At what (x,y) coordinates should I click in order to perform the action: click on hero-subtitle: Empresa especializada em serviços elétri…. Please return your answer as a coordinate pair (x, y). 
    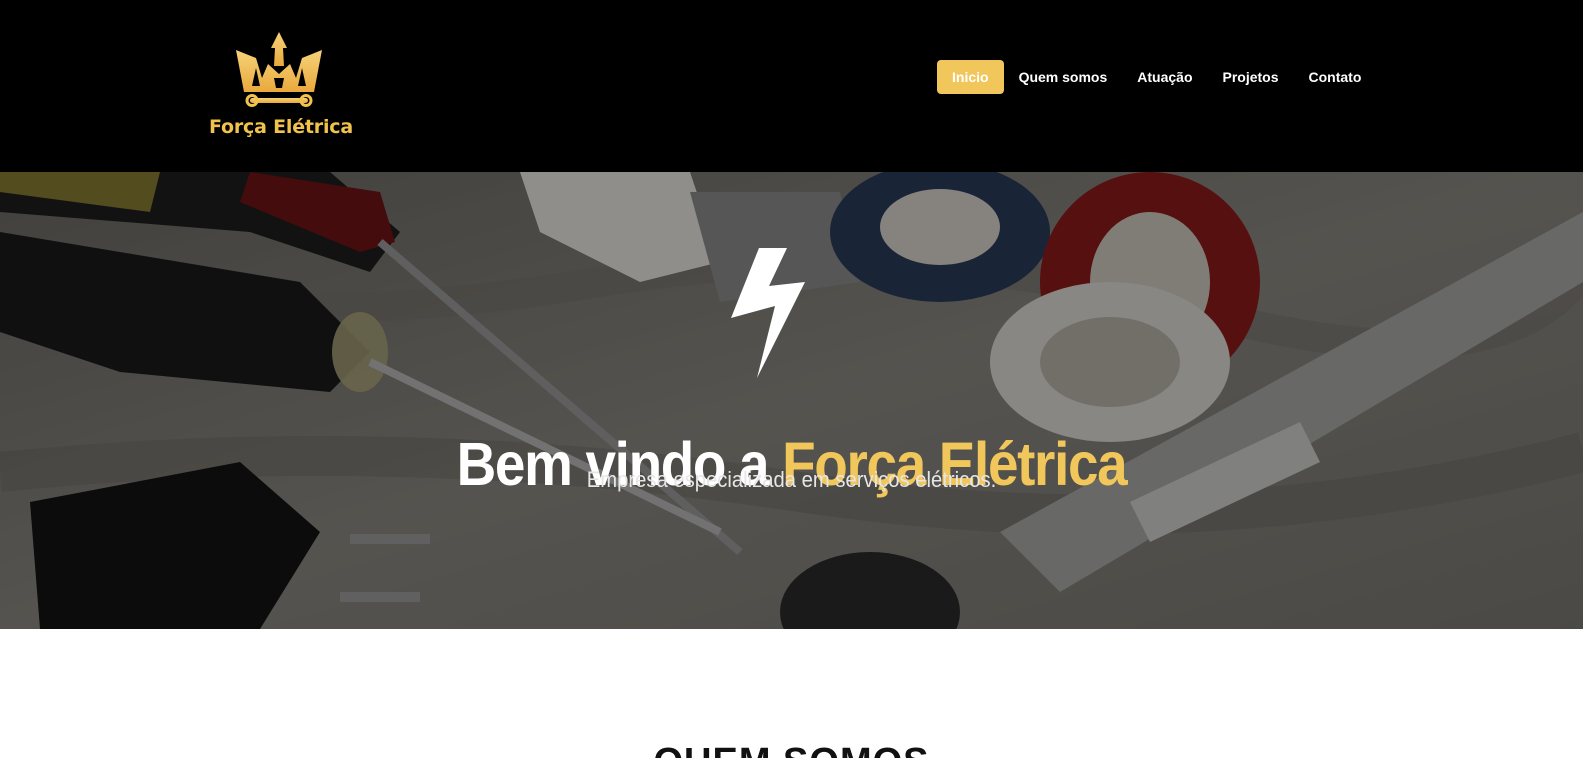
    Looking at the image, I should click on (791, 479).